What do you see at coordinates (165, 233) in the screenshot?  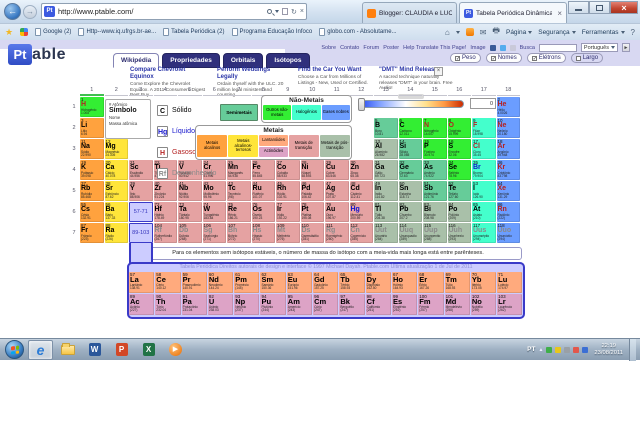 I see `element-Rf: 104 Rf Rutherfórdio (267)` at bounding box center [165, 233].